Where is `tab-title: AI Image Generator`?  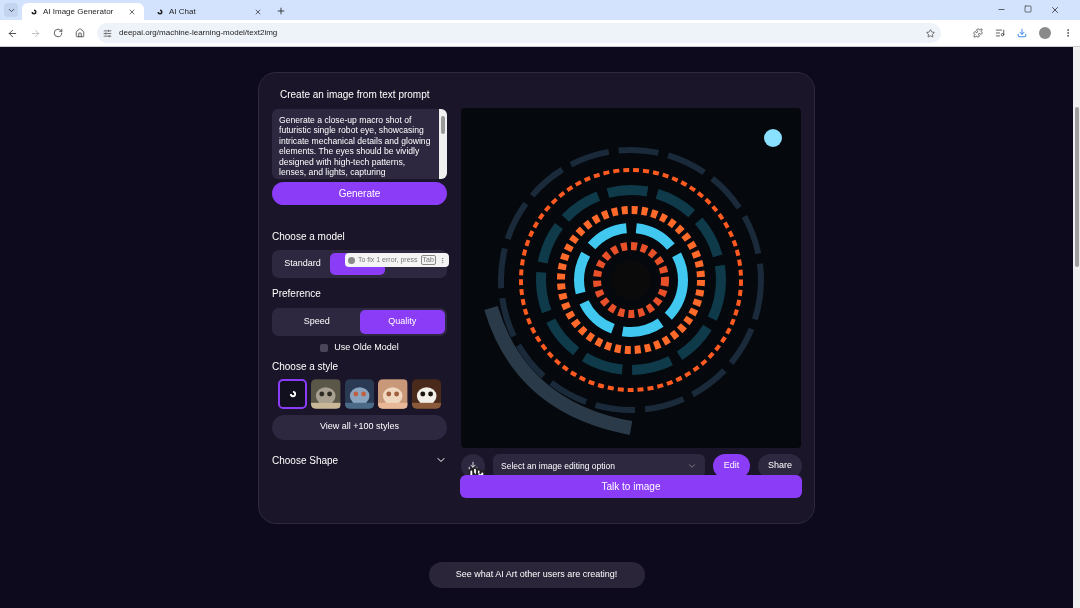 tab-title: AI Image Generator is located at coordinates (79, 11).